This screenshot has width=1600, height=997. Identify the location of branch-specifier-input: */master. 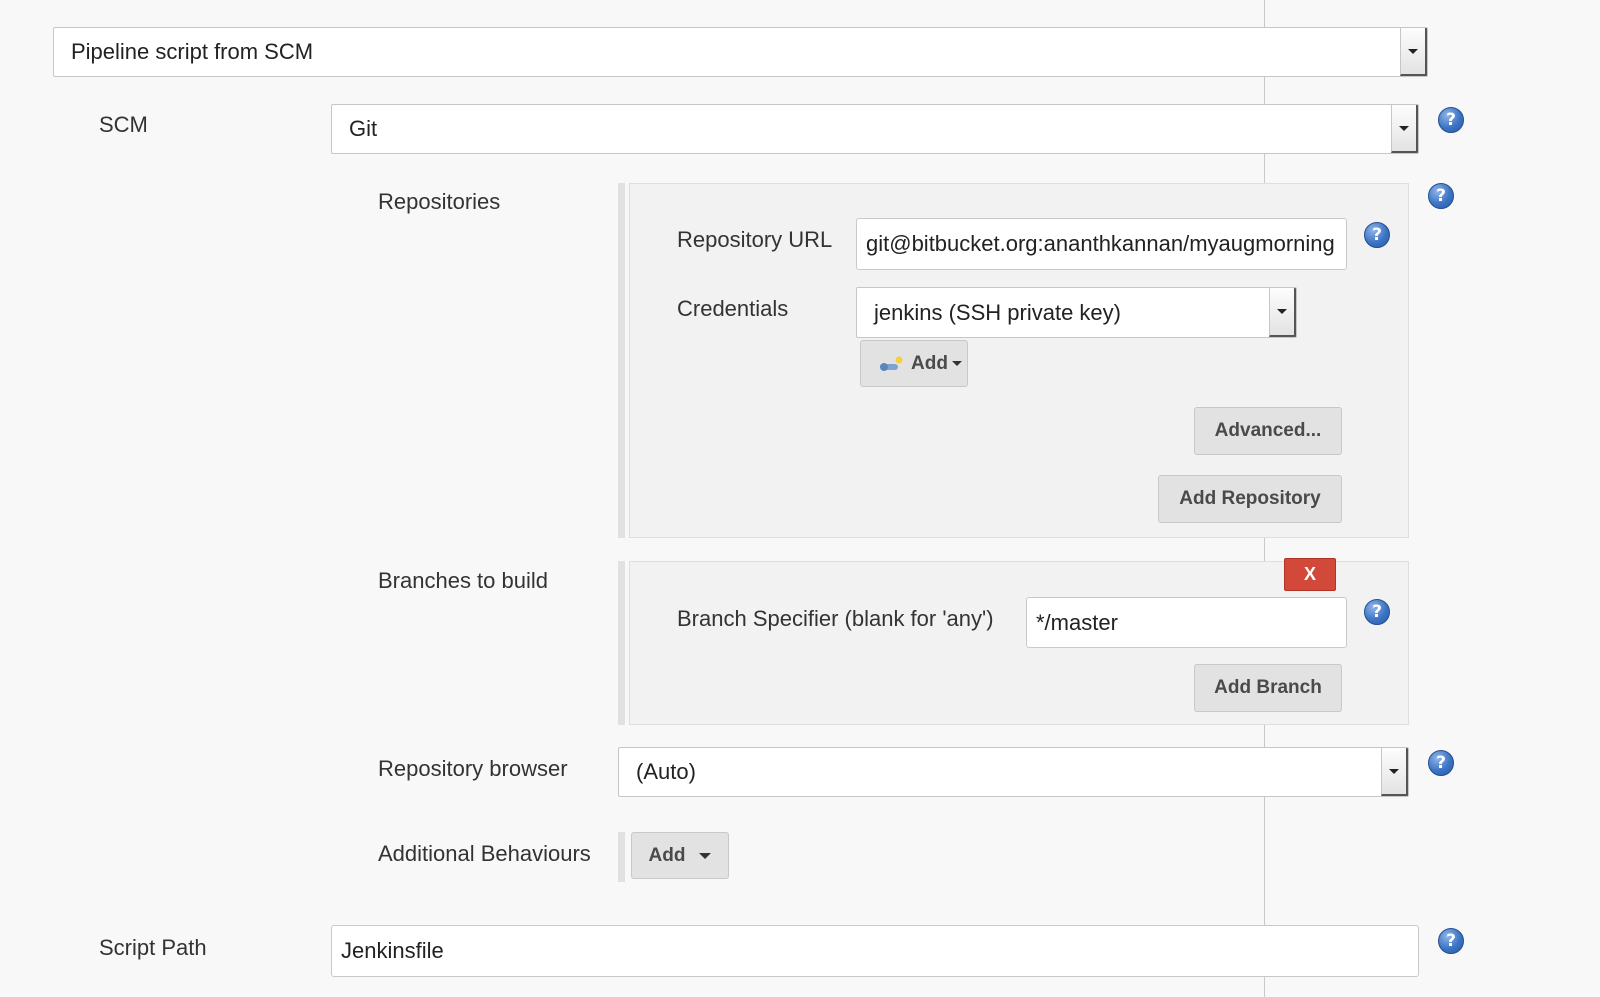
(1186, 622).